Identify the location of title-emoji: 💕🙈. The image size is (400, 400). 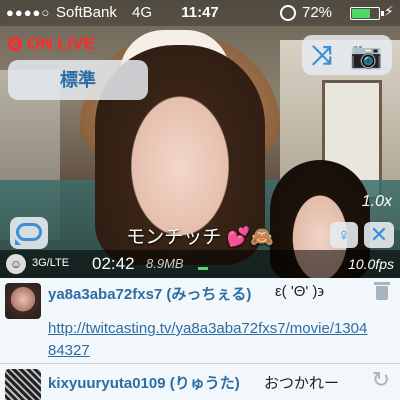
(250, 237).